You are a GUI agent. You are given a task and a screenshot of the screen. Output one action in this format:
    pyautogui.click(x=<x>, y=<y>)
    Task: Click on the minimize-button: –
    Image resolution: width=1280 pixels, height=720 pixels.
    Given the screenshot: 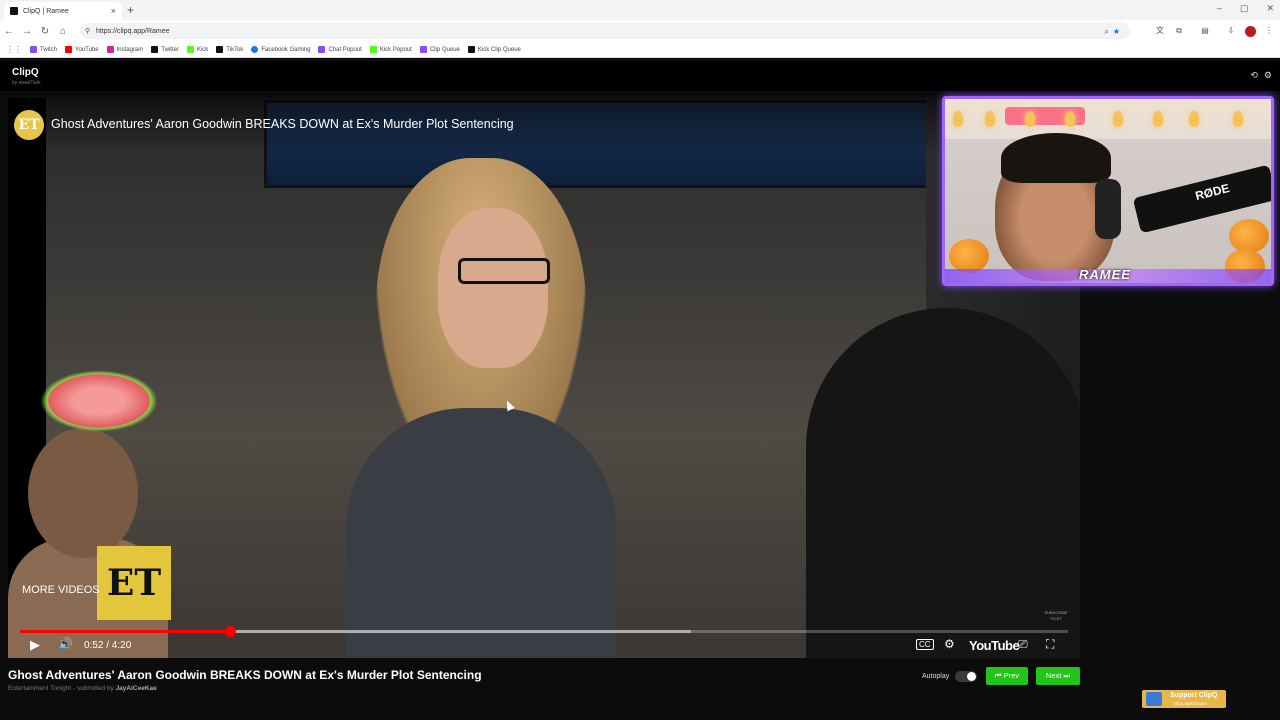 What is the action you would take?
    pyautogui.click(x=1219, y=8)
    